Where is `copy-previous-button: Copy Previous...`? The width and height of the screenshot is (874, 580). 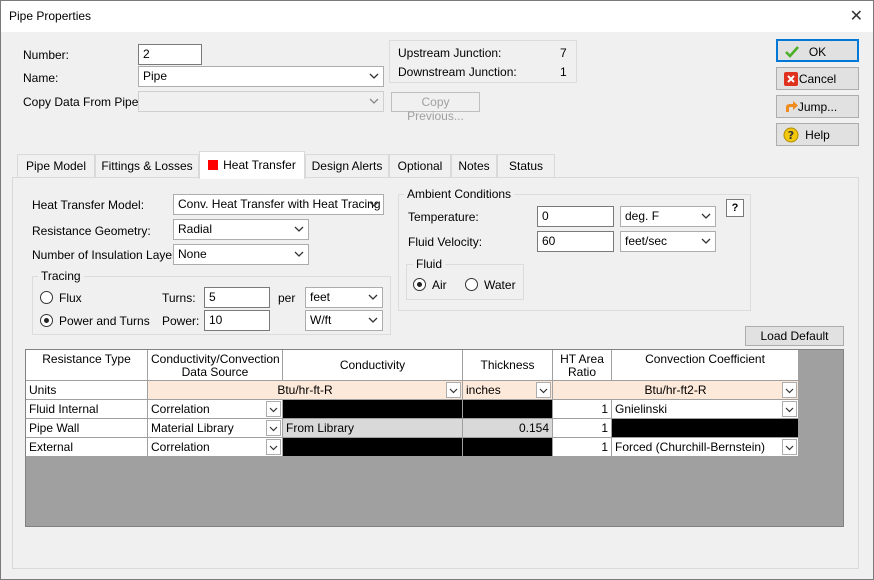
copy-previous-button: Copy Previous... is located at coordinates (435, 107).